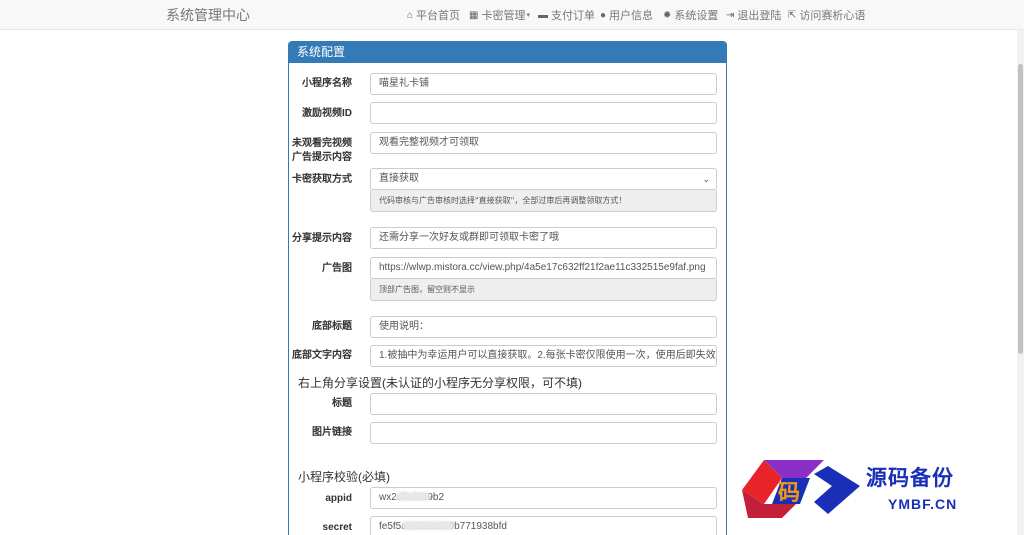 This screenshot has width=1024, height=535. I want to click on panel-title: 系统配置, so click(507, 52).